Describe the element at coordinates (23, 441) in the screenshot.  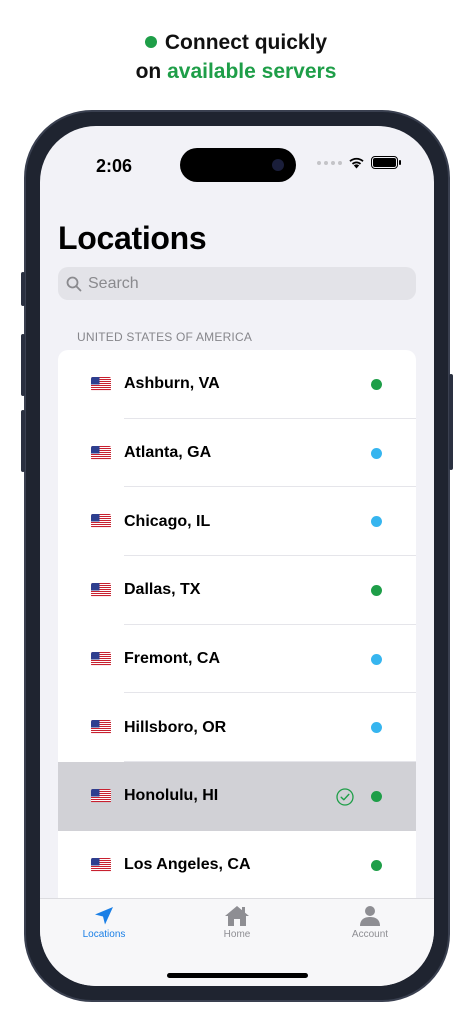
I see `volume-down-button` at that location.